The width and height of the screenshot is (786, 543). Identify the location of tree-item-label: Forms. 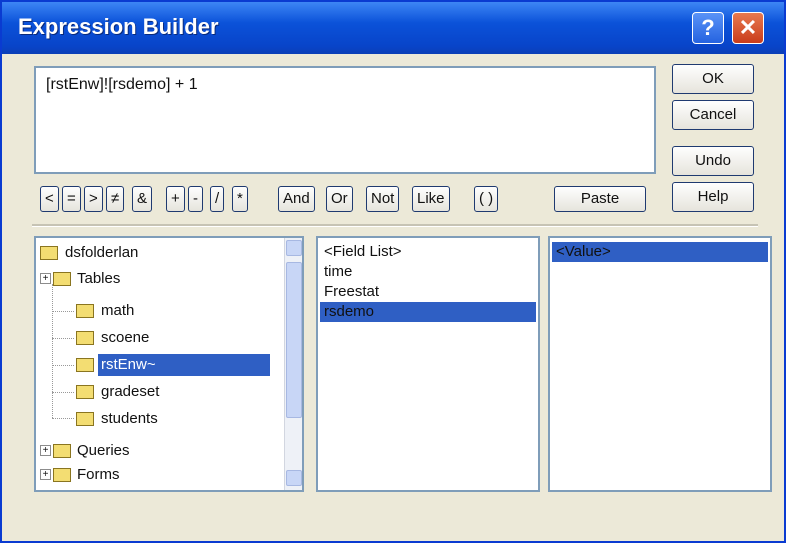
(98, 474).